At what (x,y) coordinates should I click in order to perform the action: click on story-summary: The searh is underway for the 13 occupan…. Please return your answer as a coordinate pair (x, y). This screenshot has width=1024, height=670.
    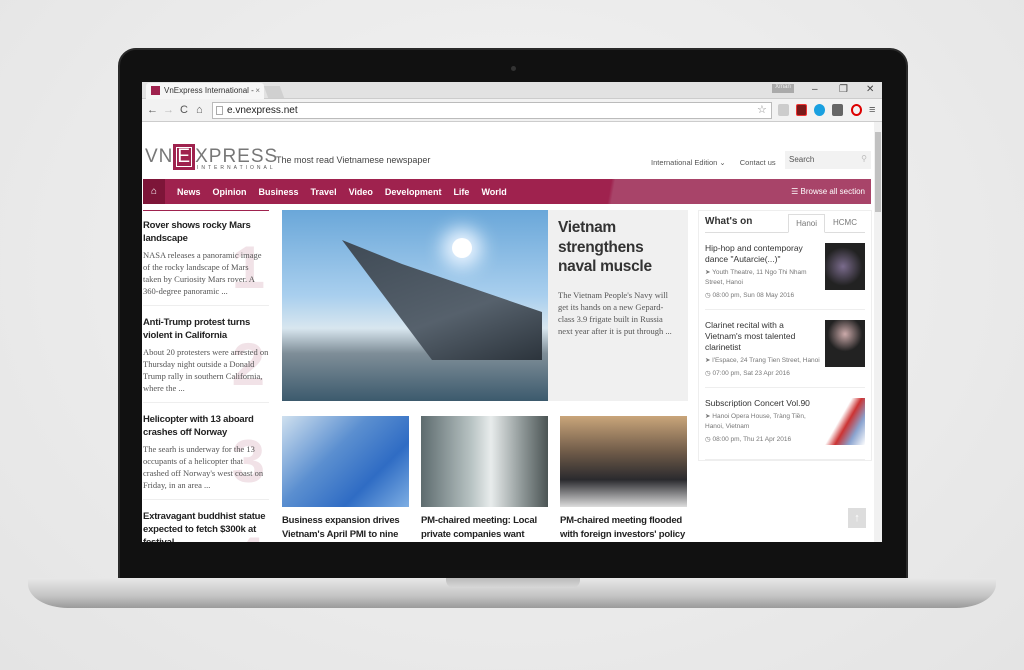
    Looking at the image, I should click on (203, 467).